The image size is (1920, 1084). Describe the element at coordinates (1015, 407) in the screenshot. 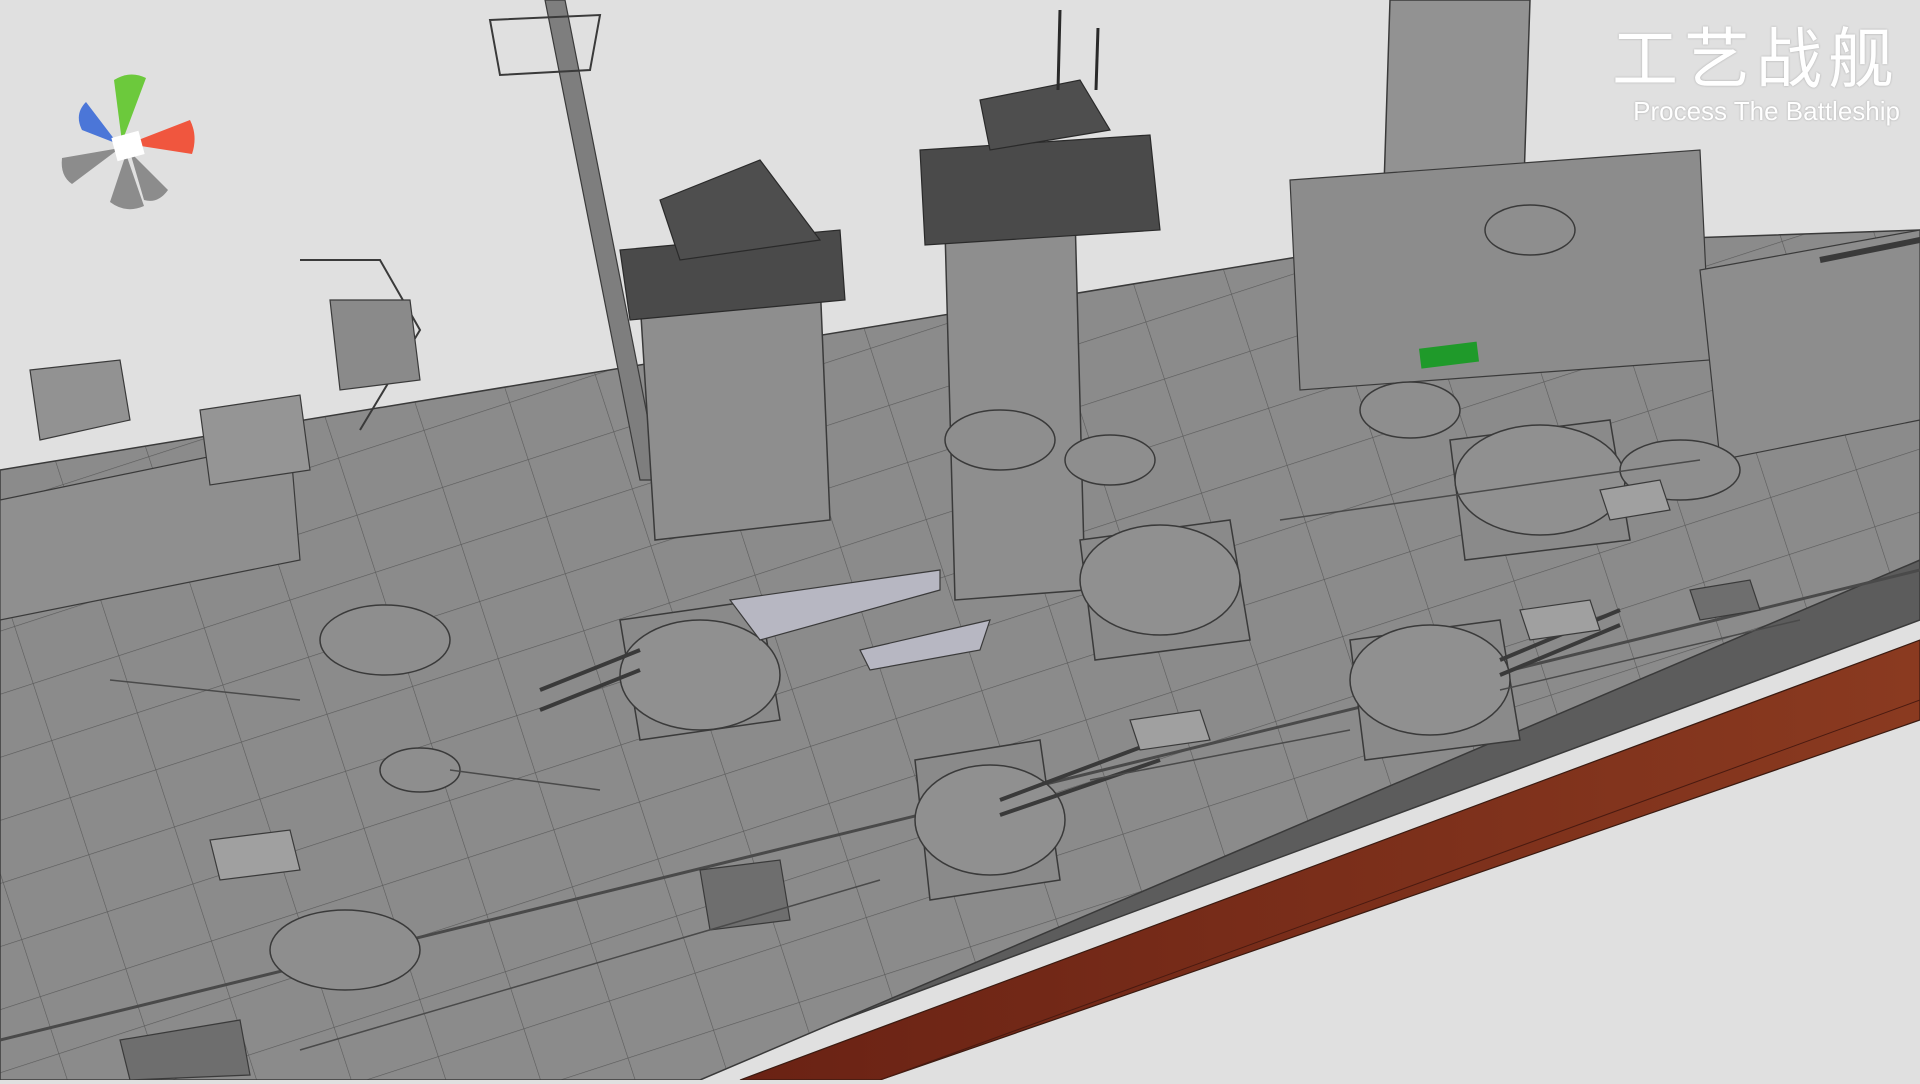

I see `forward-funnel` at that location.